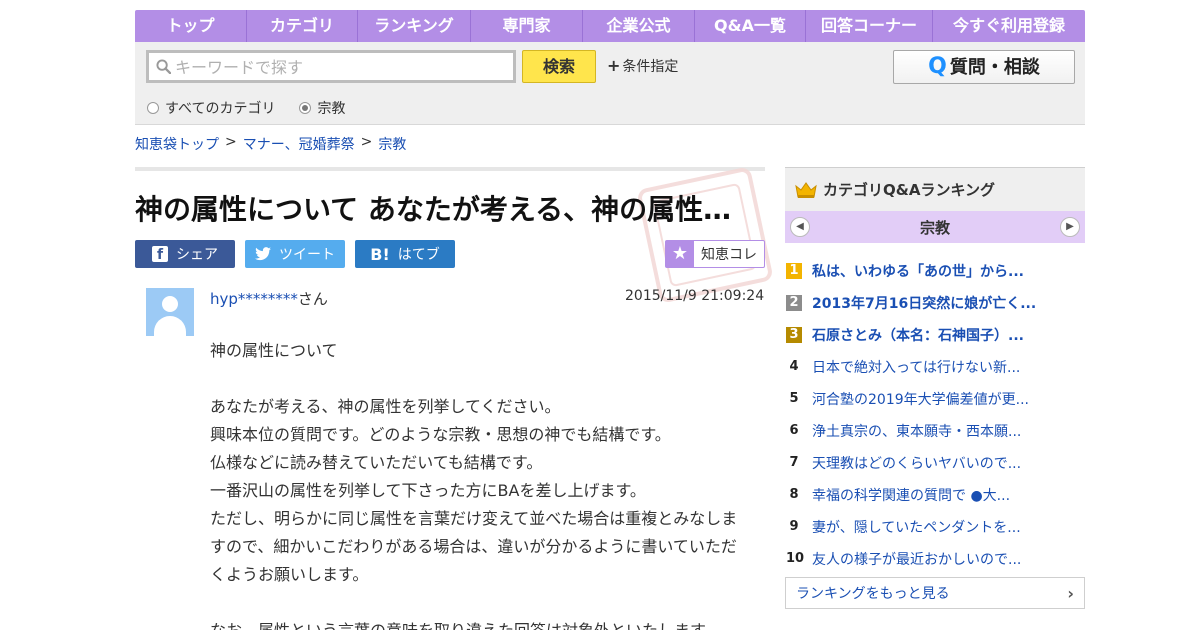 The height and width of the screenshot is (630, 1200). I want to click on breadcrumb-religion: 宗教, so click(392, 144).